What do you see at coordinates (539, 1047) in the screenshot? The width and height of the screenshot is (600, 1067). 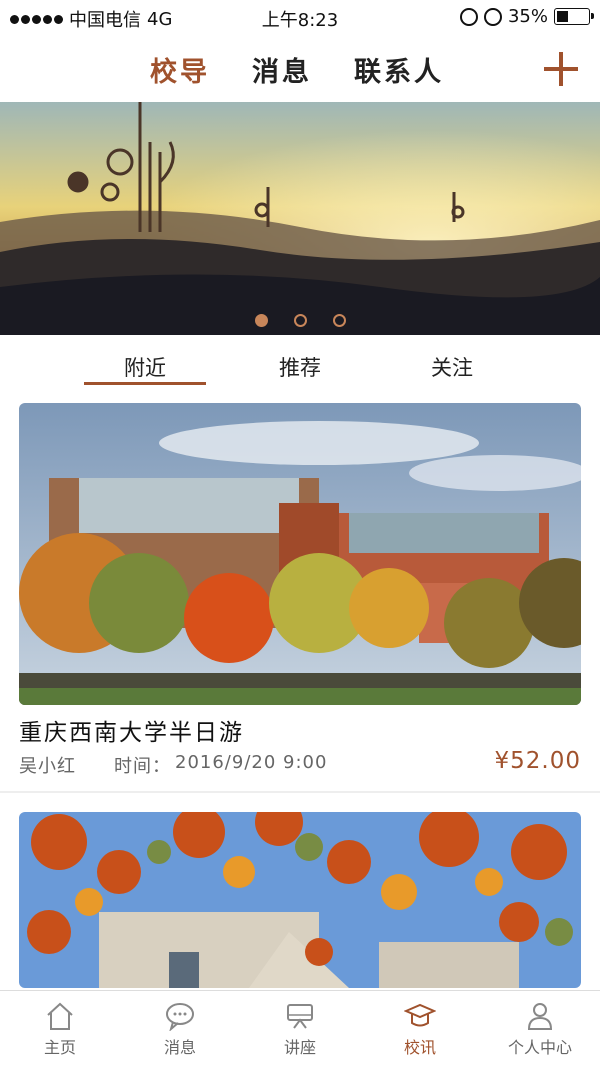 I see `nav-profile-label: 个人中心` at bounding box center [539, 1047].